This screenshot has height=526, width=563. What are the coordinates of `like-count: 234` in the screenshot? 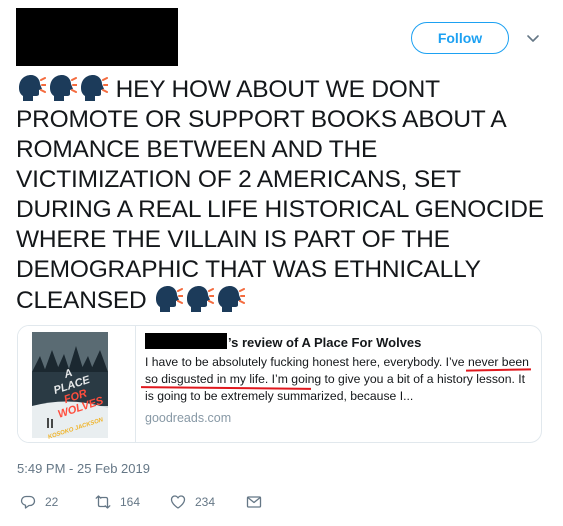 It's located at (205, 502).